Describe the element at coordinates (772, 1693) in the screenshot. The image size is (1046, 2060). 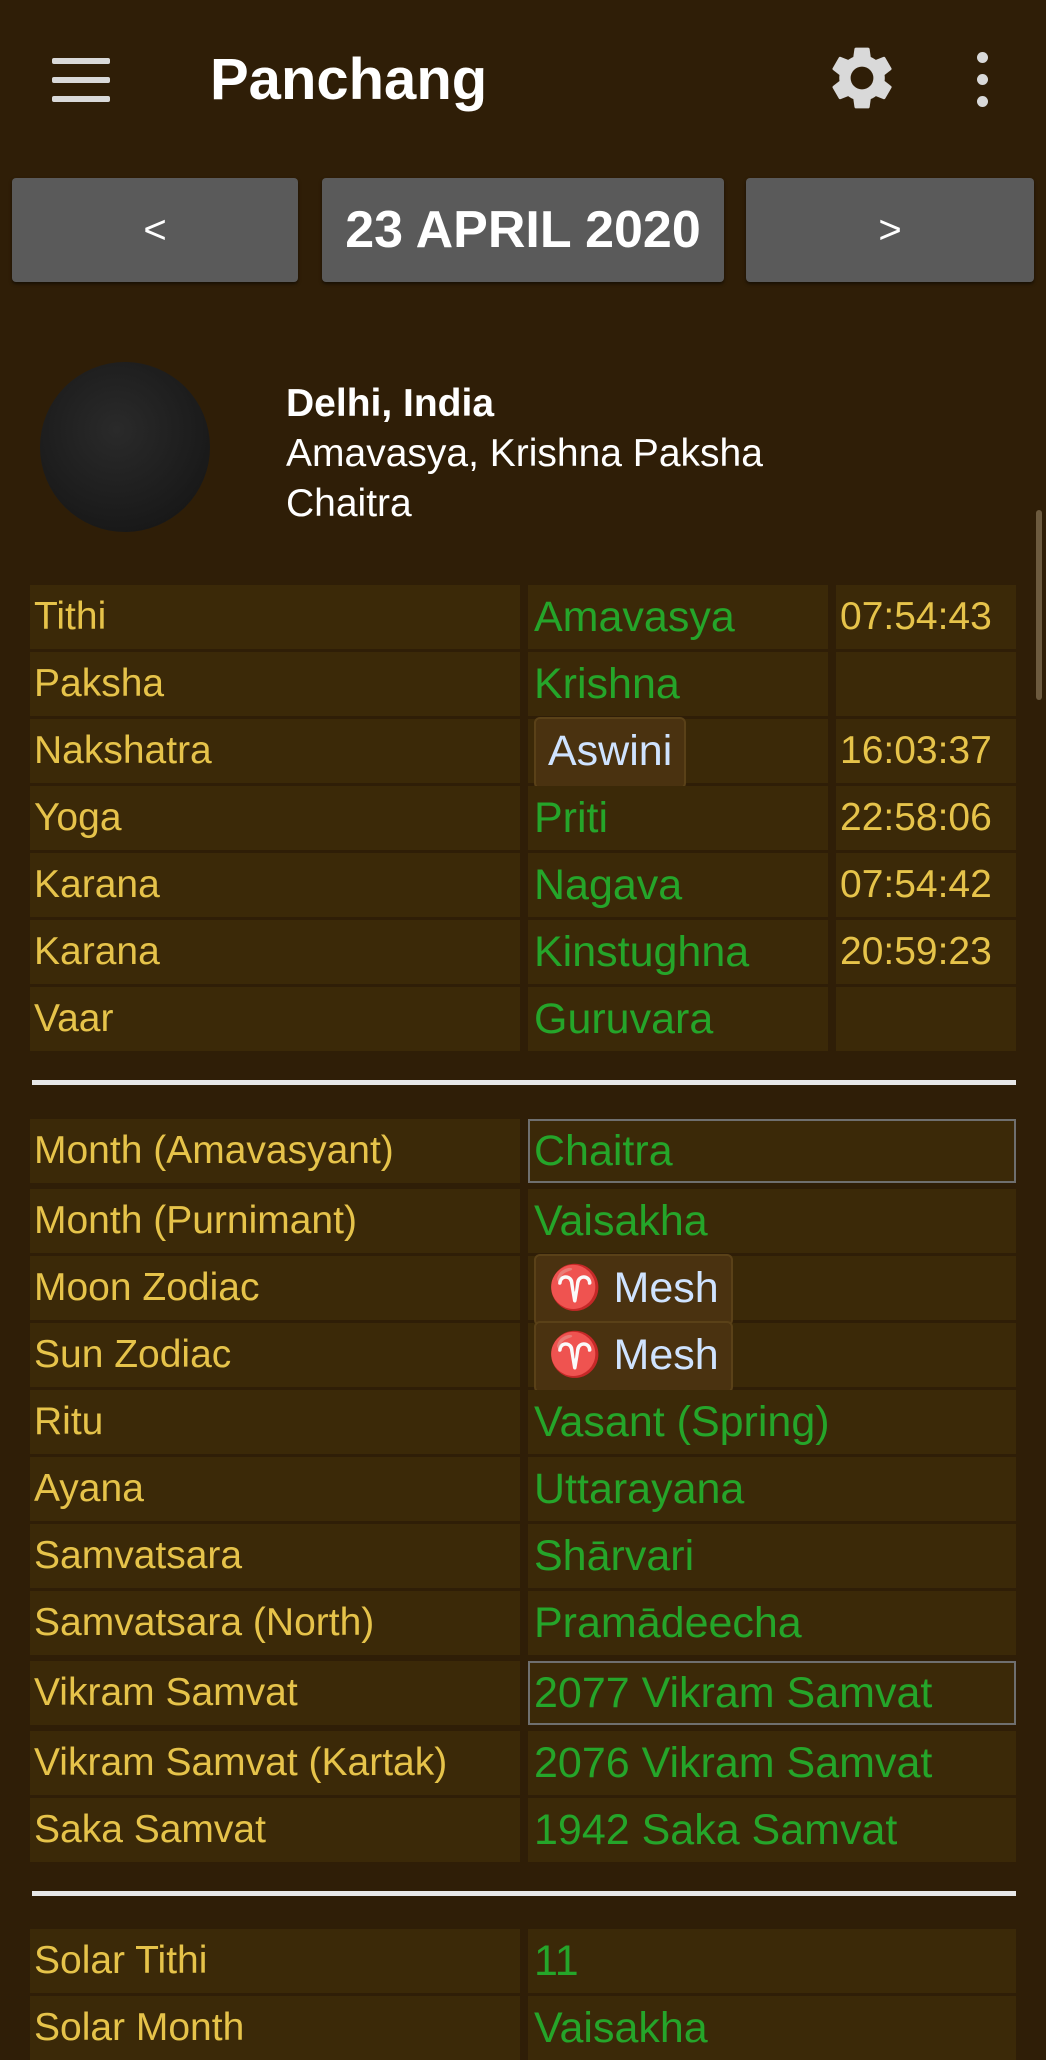
I see `vikram-samvat-value: 2077 Vikram Samvat` at that location.